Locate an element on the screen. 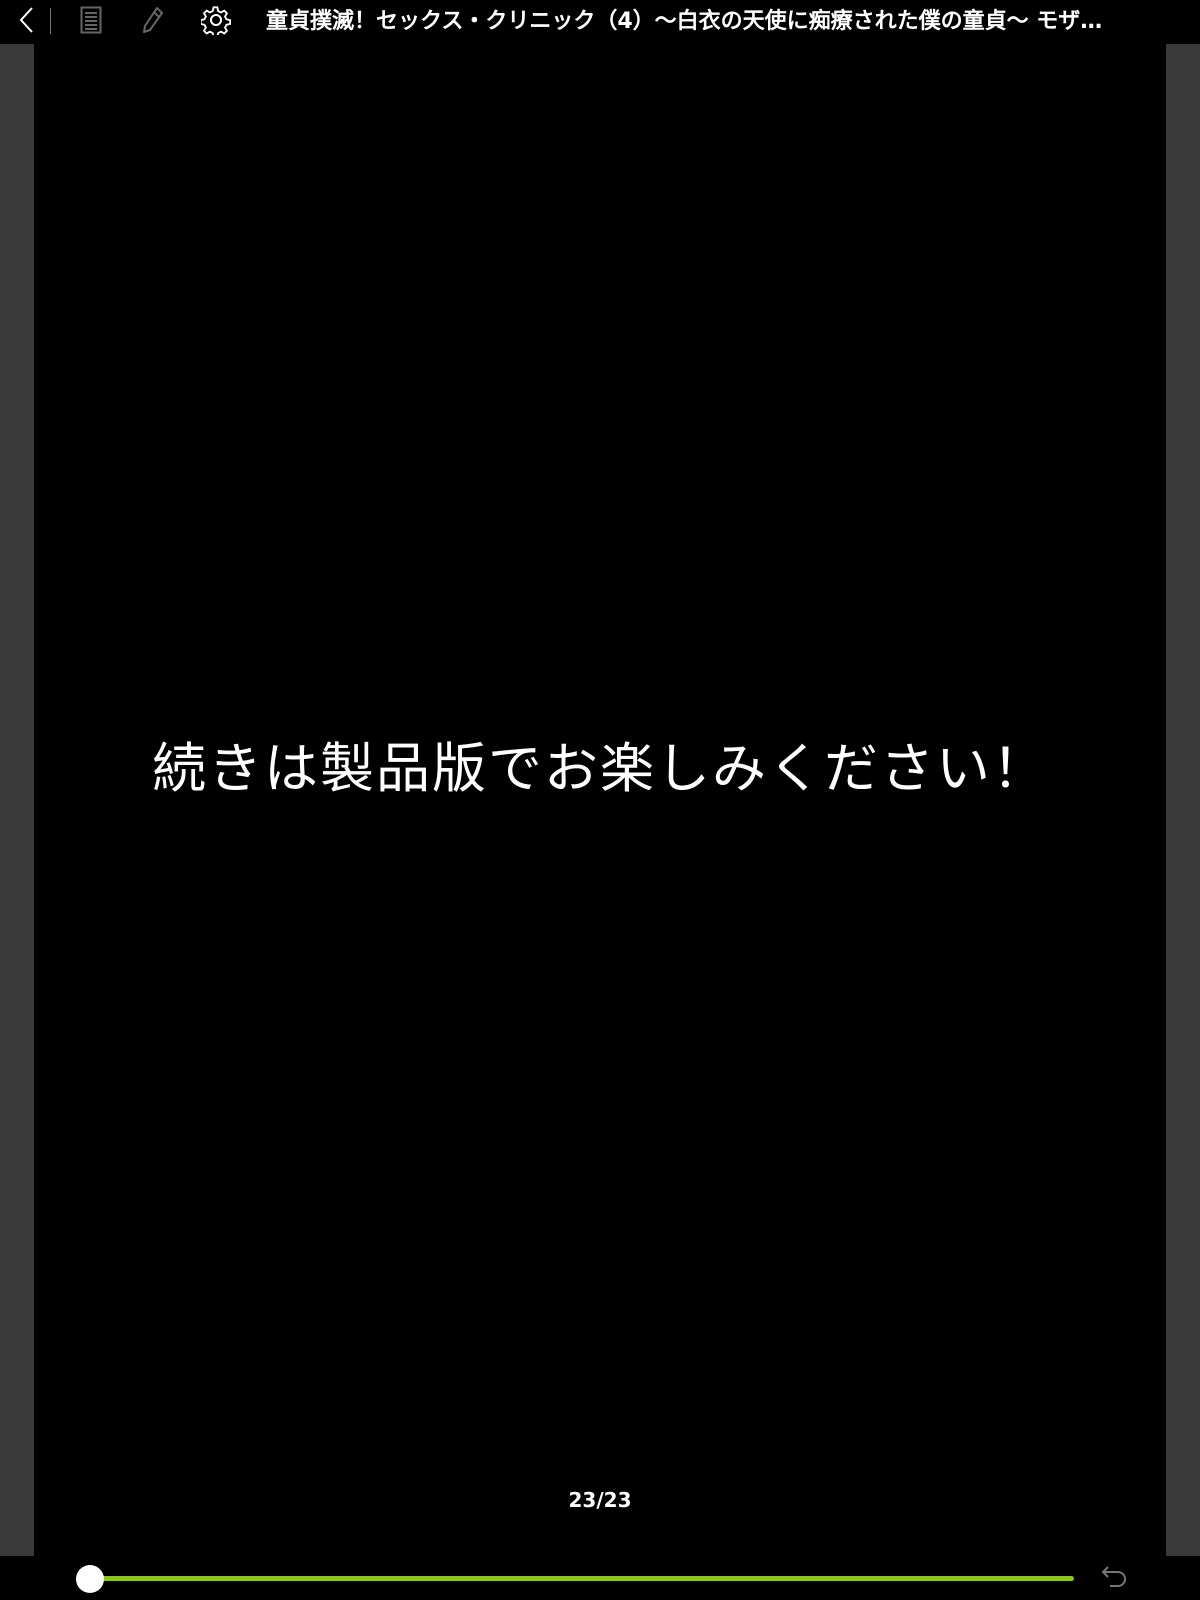  bookmark-pen-button is located at coordinates (153, 22).